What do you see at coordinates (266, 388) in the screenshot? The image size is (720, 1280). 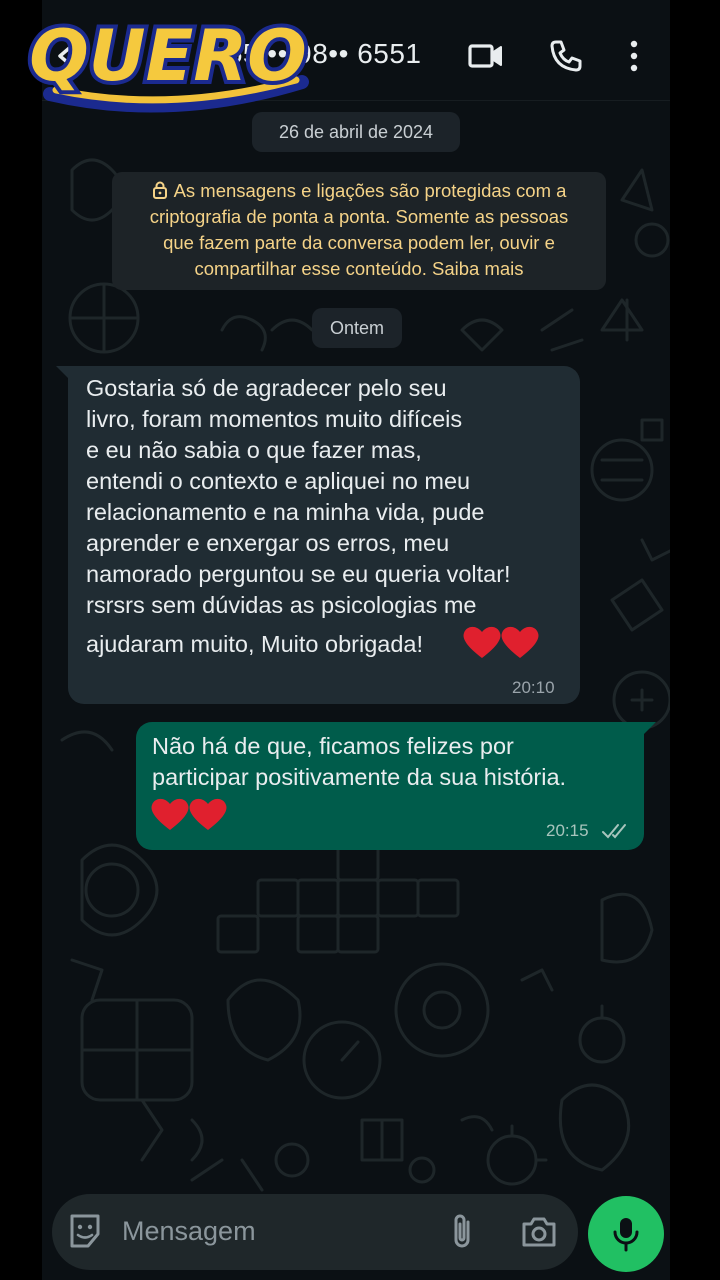 I see `message-line: Gostaria só de agradecer pelo seu` at bounding box center [266, 388].